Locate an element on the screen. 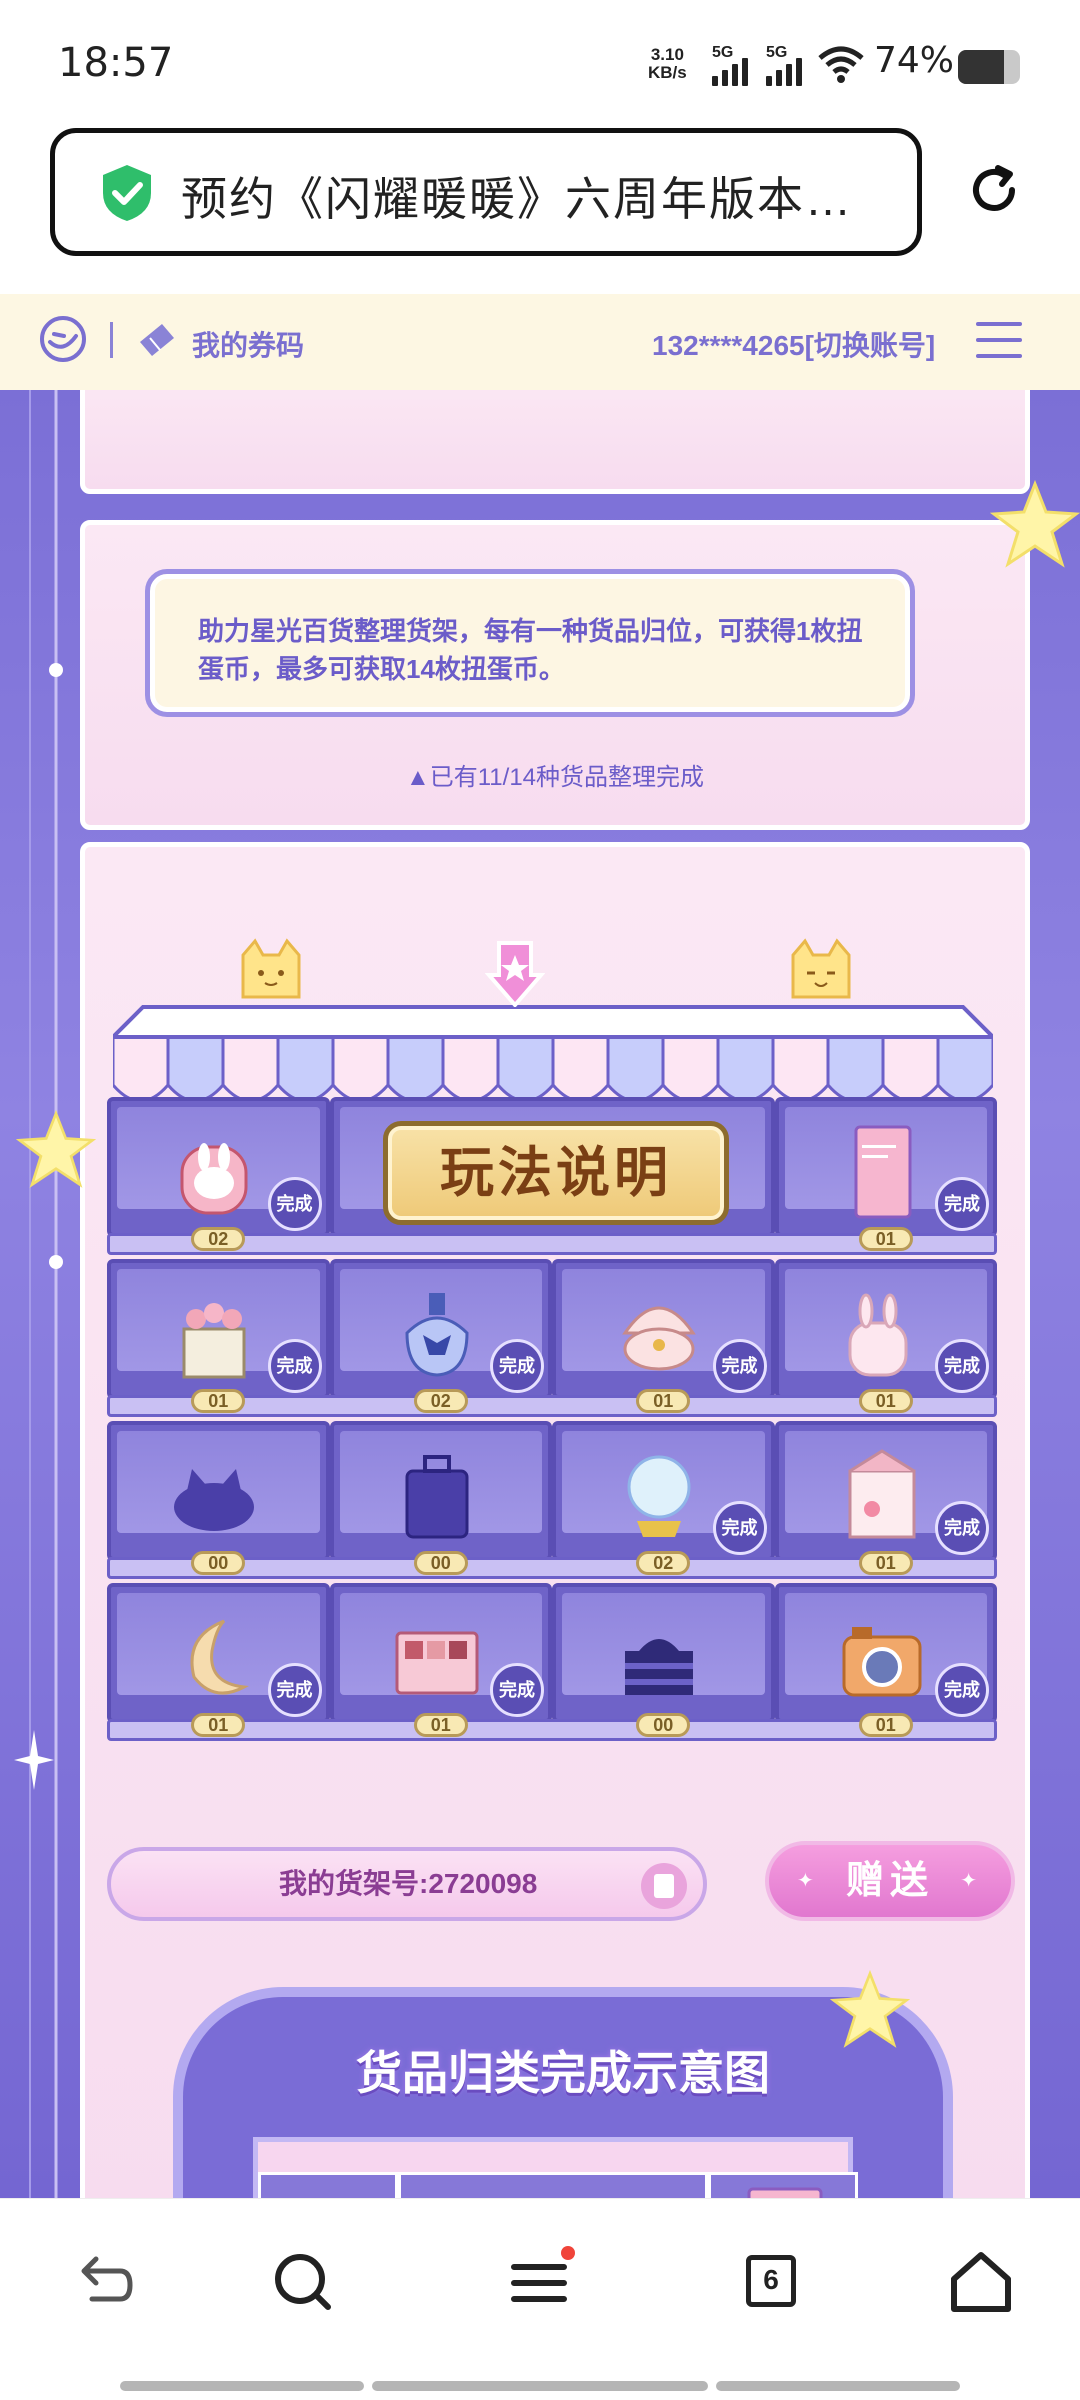  gift-button: ✦ 赠送 ✦ is located at coordinates (890, 1881).